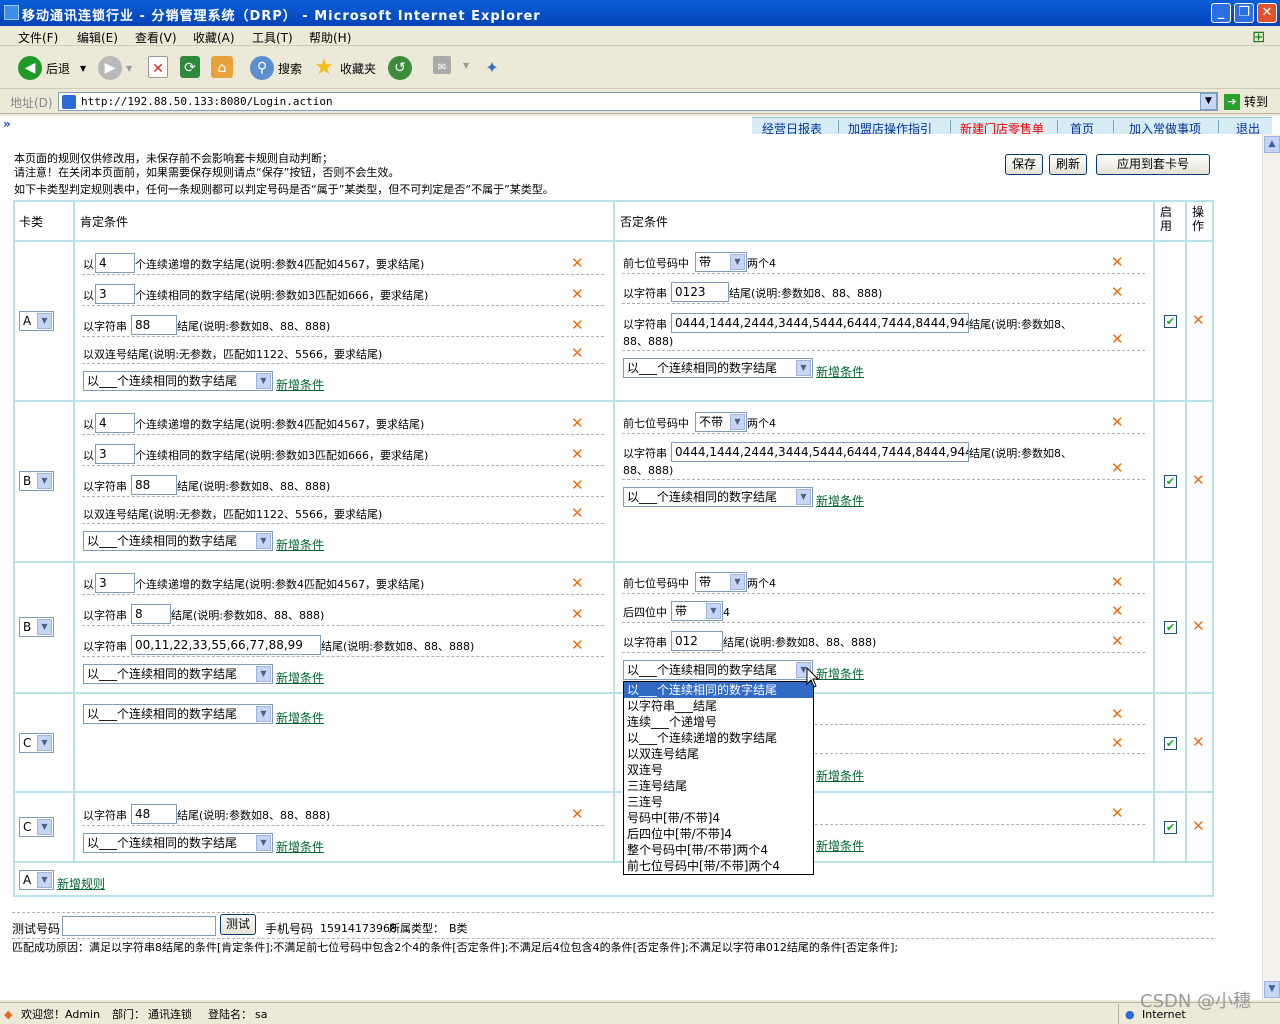 The width and height of the screenshot is (1280, 1024). I want to click on condition-param-input: 48, so click(154, 814).